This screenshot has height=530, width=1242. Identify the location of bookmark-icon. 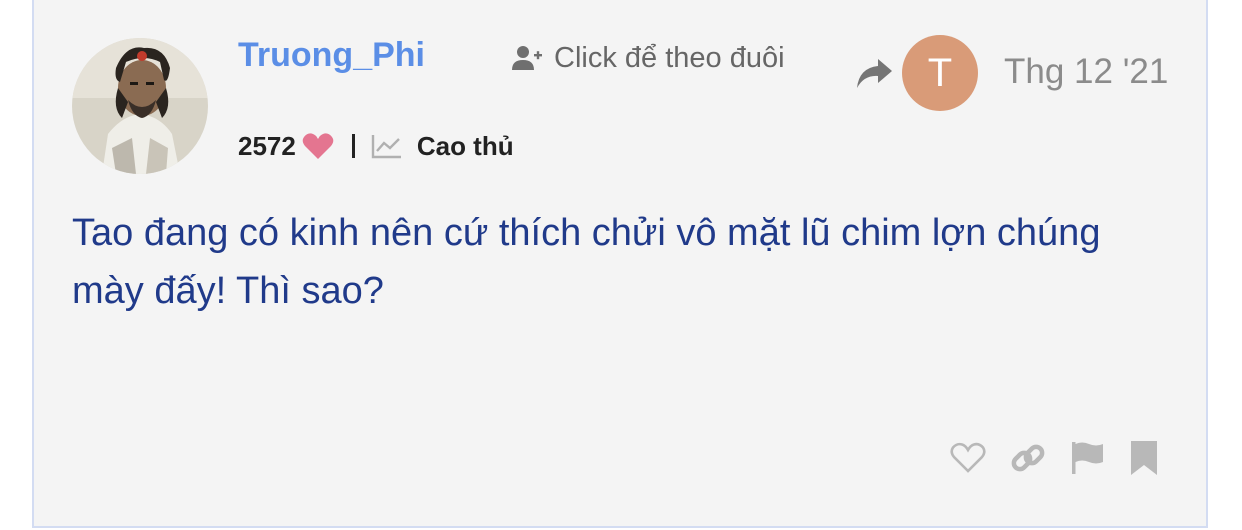
(1144, 458).